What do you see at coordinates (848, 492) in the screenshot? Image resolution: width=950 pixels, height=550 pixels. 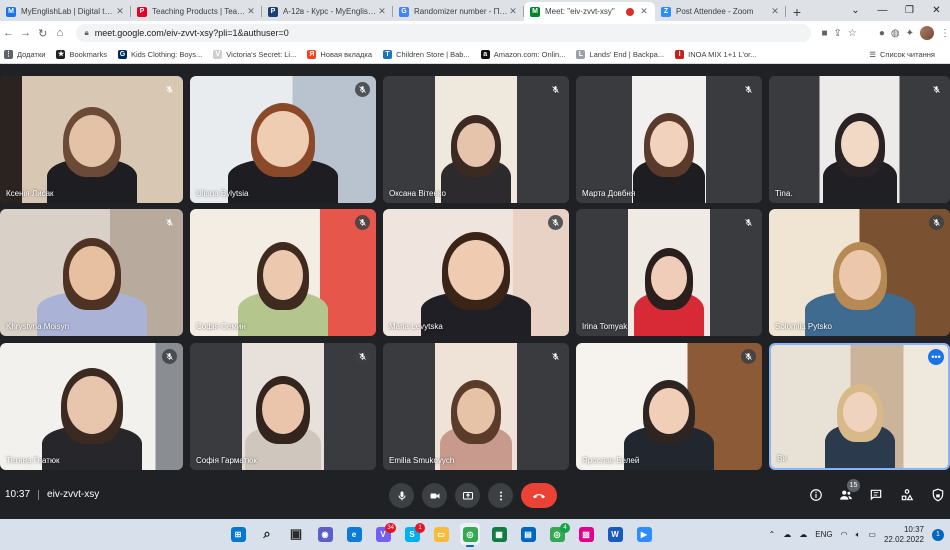 I see `people-button: 15` at bounding box center [848, 492].